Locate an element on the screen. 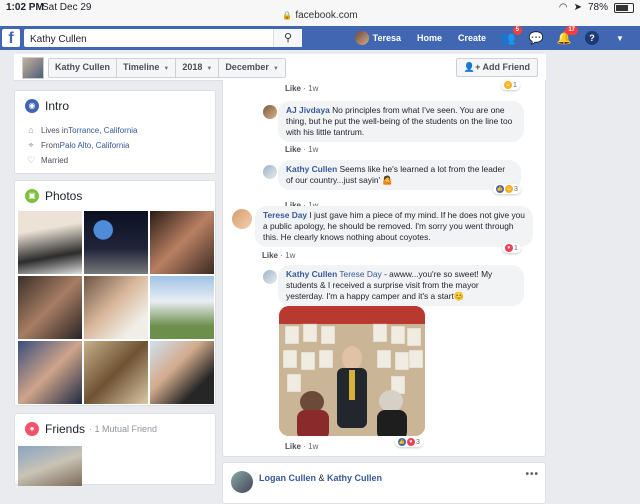 This screenshot has height=504, width=640. like-reaction-icon: 👍 is located at coordinates (500, 189).